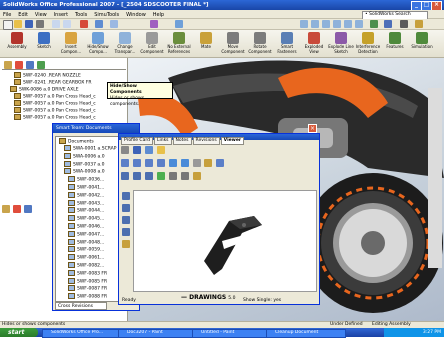 This screenshot has width=444, height=338. What do you see at coordinates (196, 176) in the screenshot?
I see `measure-tool-icon` at bounding box center [196, 176].